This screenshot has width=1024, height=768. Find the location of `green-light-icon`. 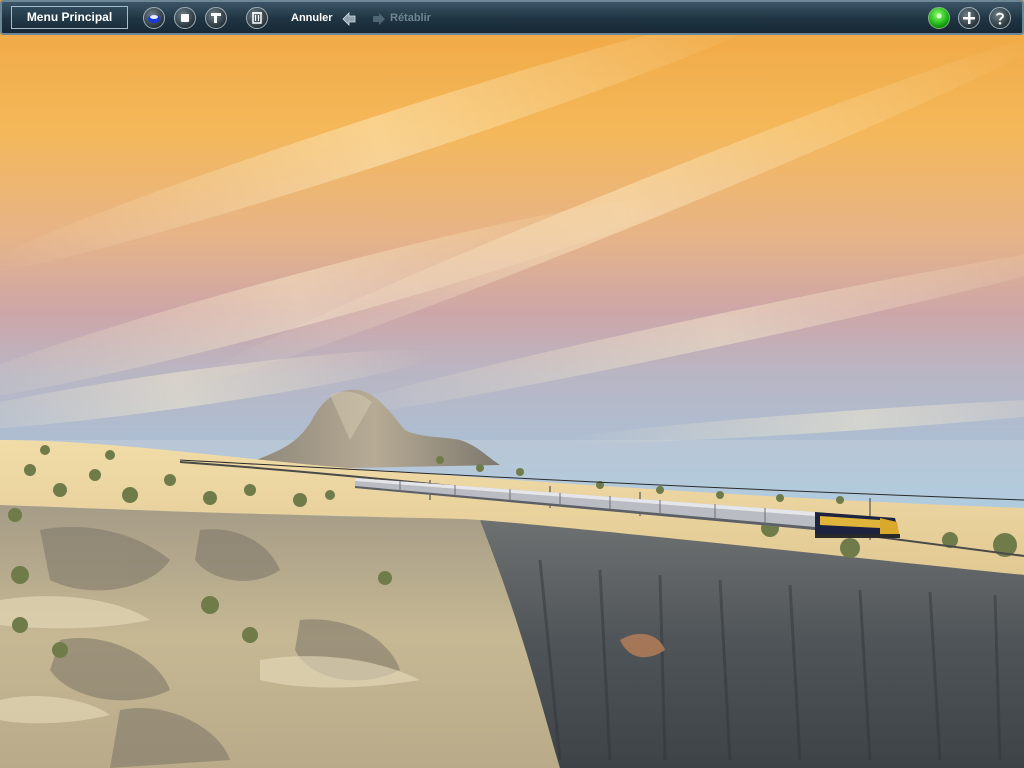

green-light-icon is located at coordinates (939, 16).